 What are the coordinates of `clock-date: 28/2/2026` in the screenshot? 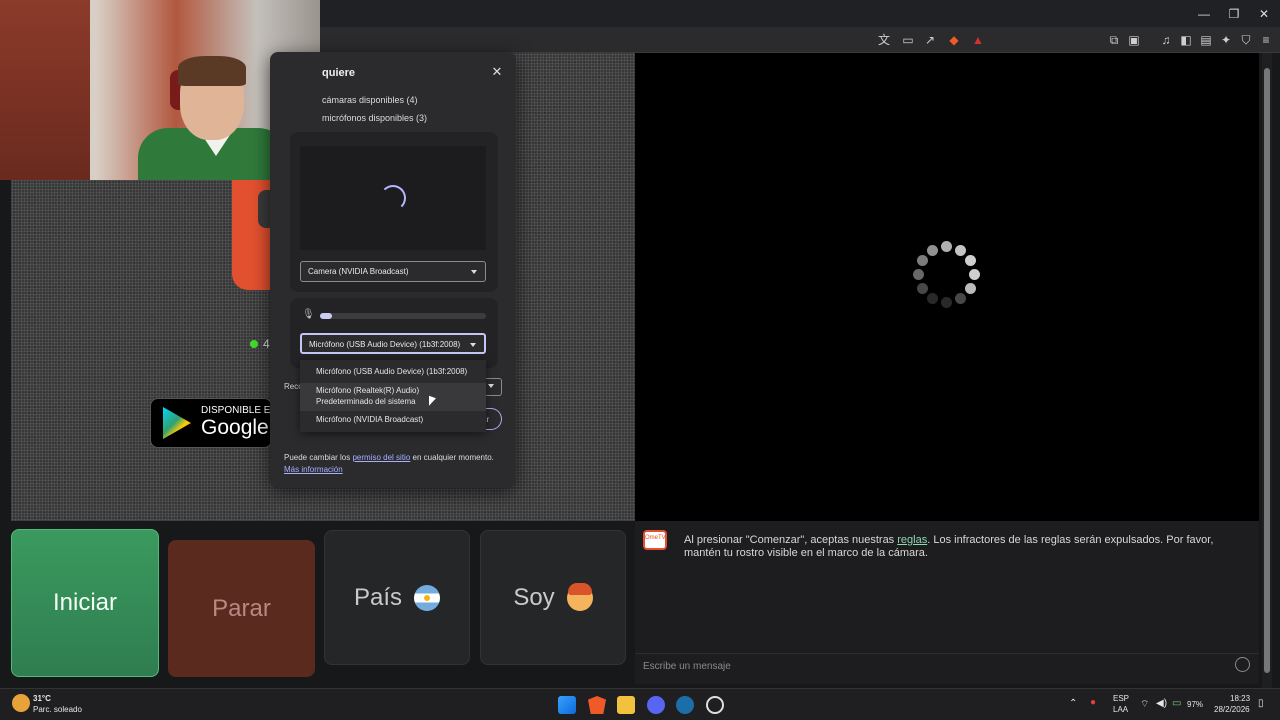 It's located at (1232, 709).